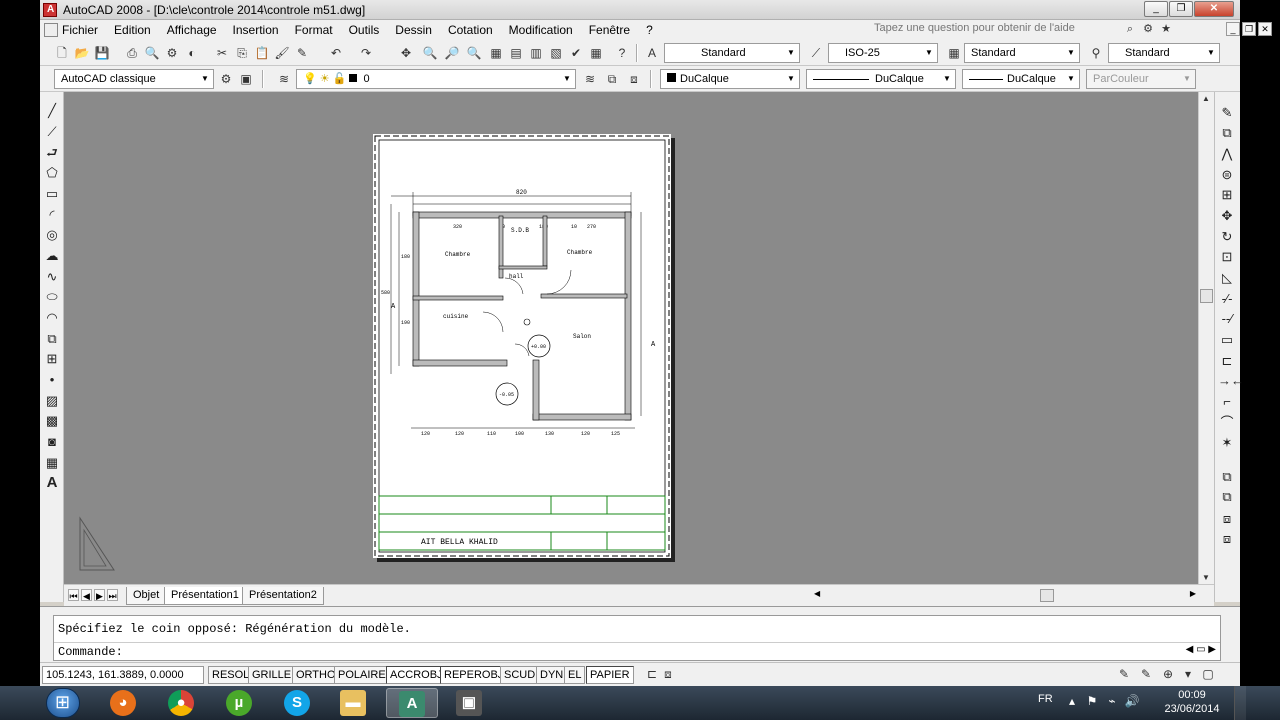 This screenshot has width=1280, height=720. Describe the element at coordinates (1227, 299) in the screenshot. I see `trim-icon: -⁄-` at that location.